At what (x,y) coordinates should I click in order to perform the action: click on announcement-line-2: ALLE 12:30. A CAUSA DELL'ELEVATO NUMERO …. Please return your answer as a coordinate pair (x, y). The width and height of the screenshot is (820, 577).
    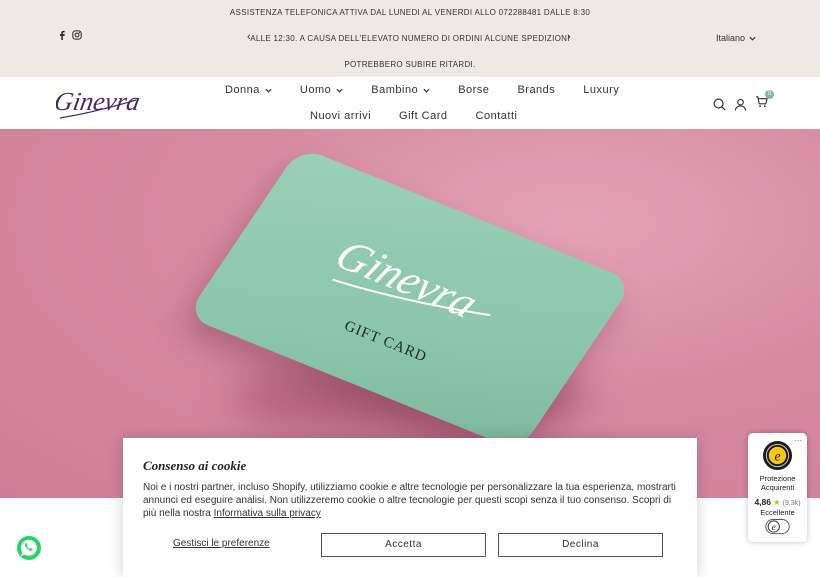
    Looking at the image, I should click on (410, 38).